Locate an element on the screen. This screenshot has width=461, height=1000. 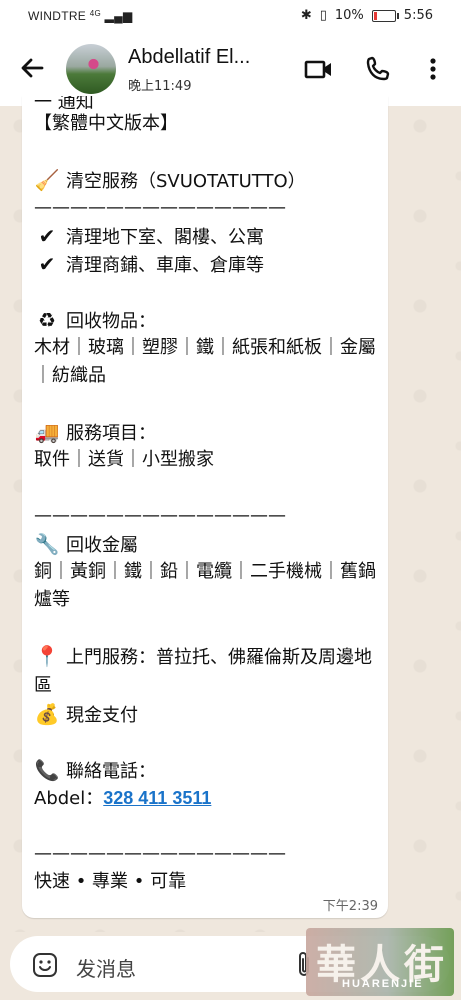
emoji-glyph: 🚚 is located at coordinates (47, 432).